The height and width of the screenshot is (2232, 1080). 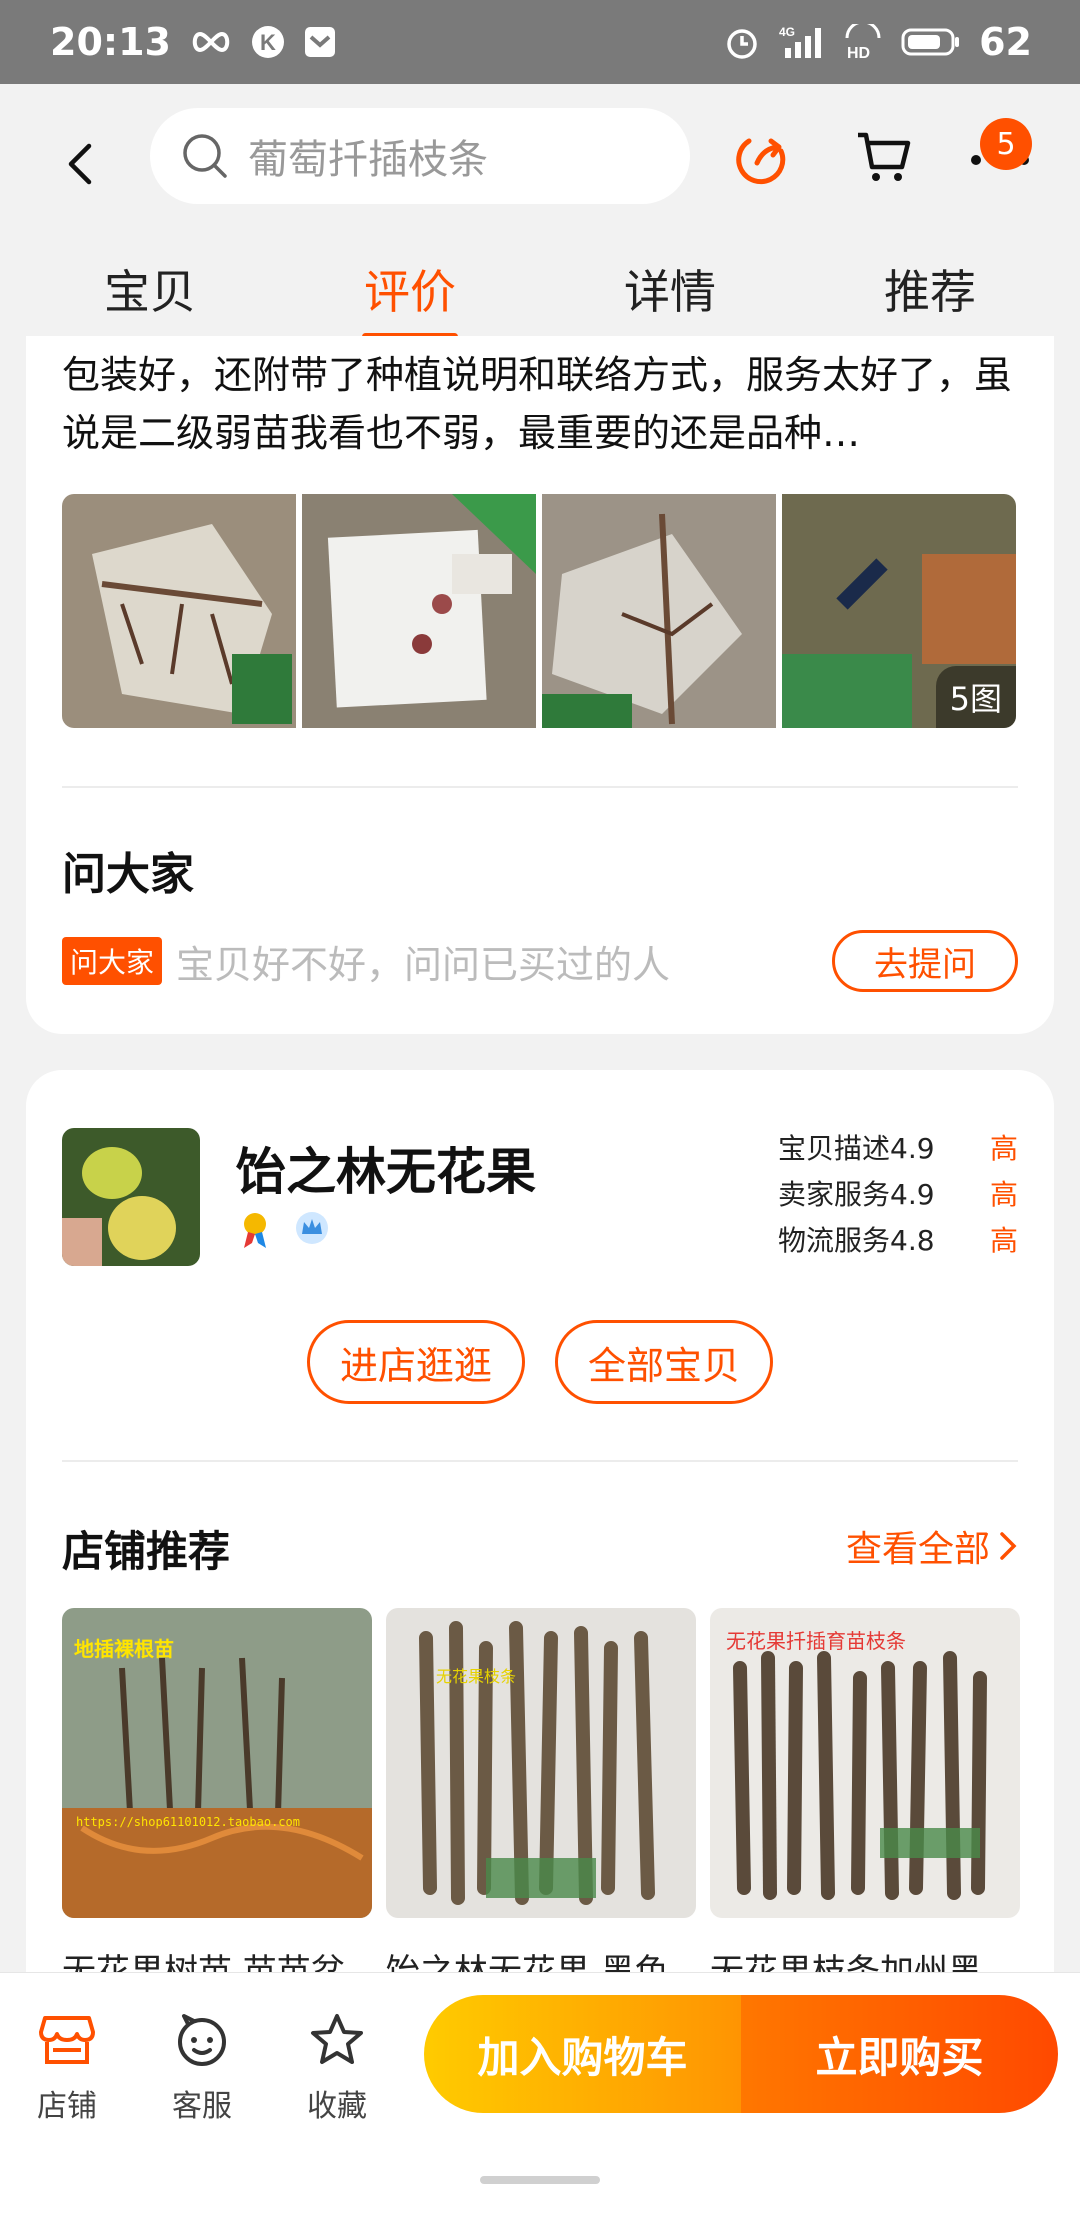 I want to click on score-row: 宝贝描述4.9 高, so click(x=898, y=1149).